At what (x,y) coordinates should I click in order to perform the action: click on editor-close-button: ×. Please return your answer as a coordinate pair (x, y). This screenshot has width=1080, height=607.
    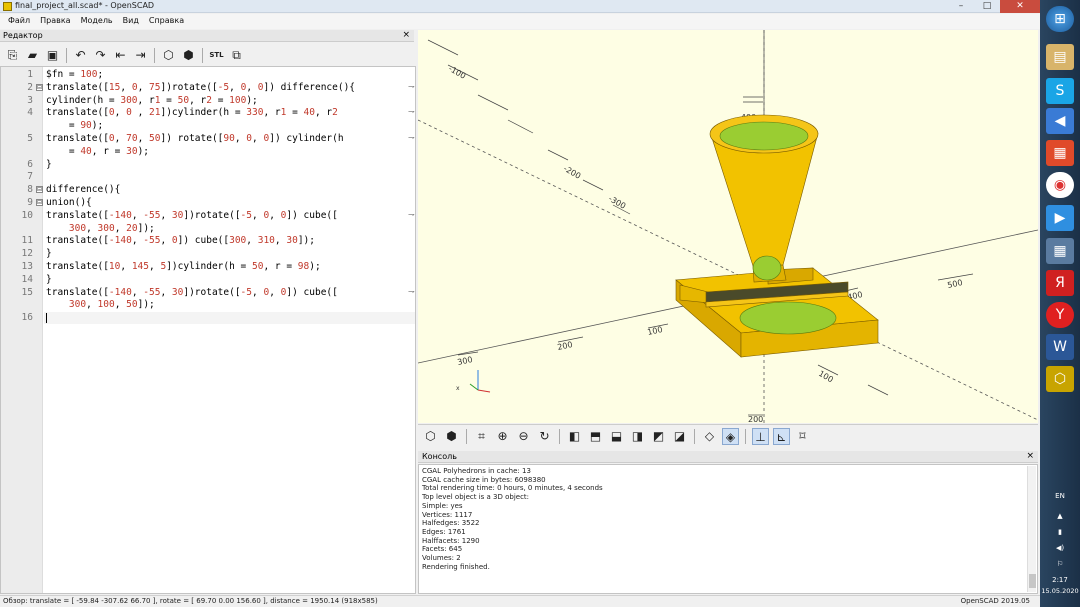
    Looking at the image, I should click on (406, 35).